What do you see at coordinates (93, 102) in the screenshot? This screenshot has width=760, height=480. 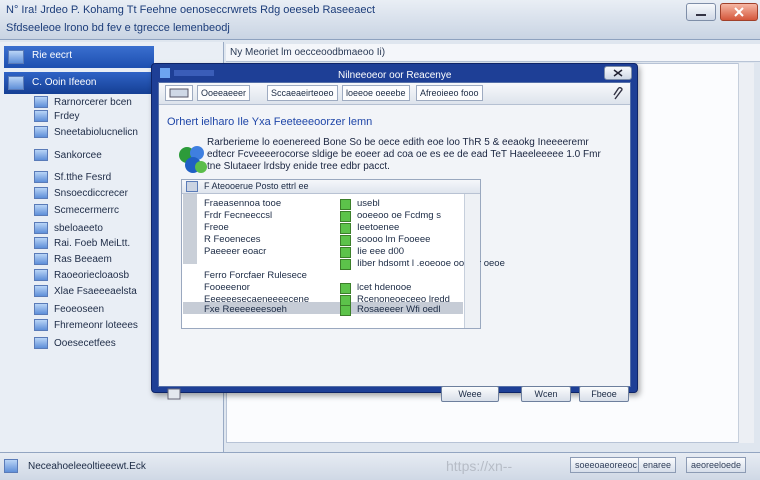 I see `sidebar-item: Rarnorcerer bcen` at bounding box center [93, 102].